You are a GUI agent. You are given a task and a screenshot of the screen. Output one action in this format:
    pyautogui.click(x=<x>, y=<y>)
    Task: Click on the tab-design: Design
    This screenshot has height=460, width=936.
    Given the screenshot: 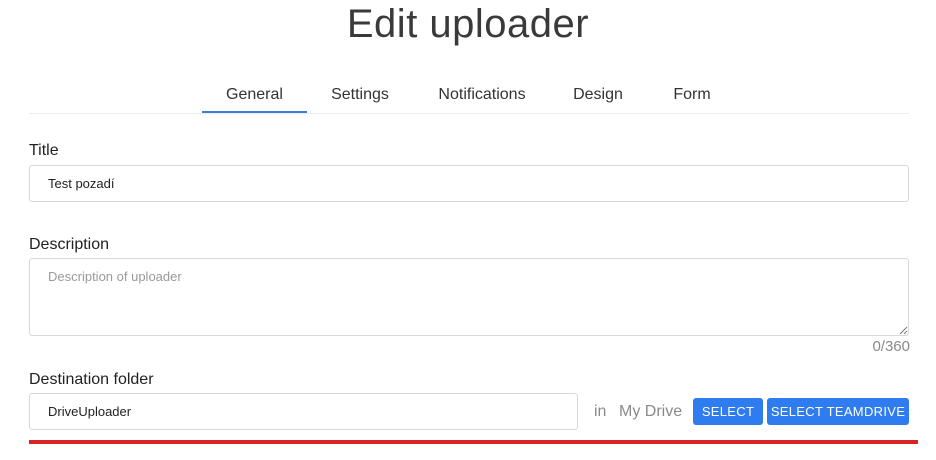 What is the action you would take?
    pyautogui.click(x=598, y=96)
    